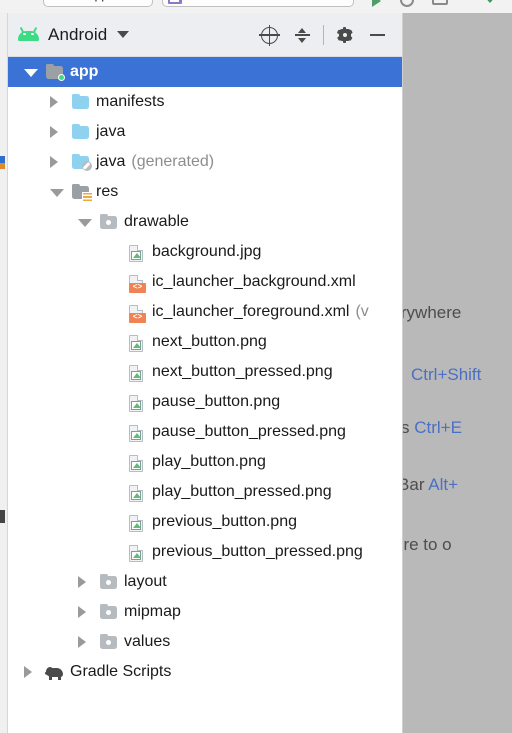  What do you see at coordinates (269, 35) in the screenshot?
I see `locate-icon` at bounding box center [269, 35].